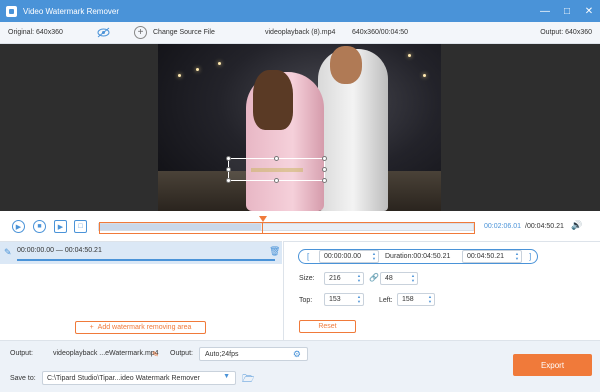  I want to click on top-label: Top:, so click(306, 300).